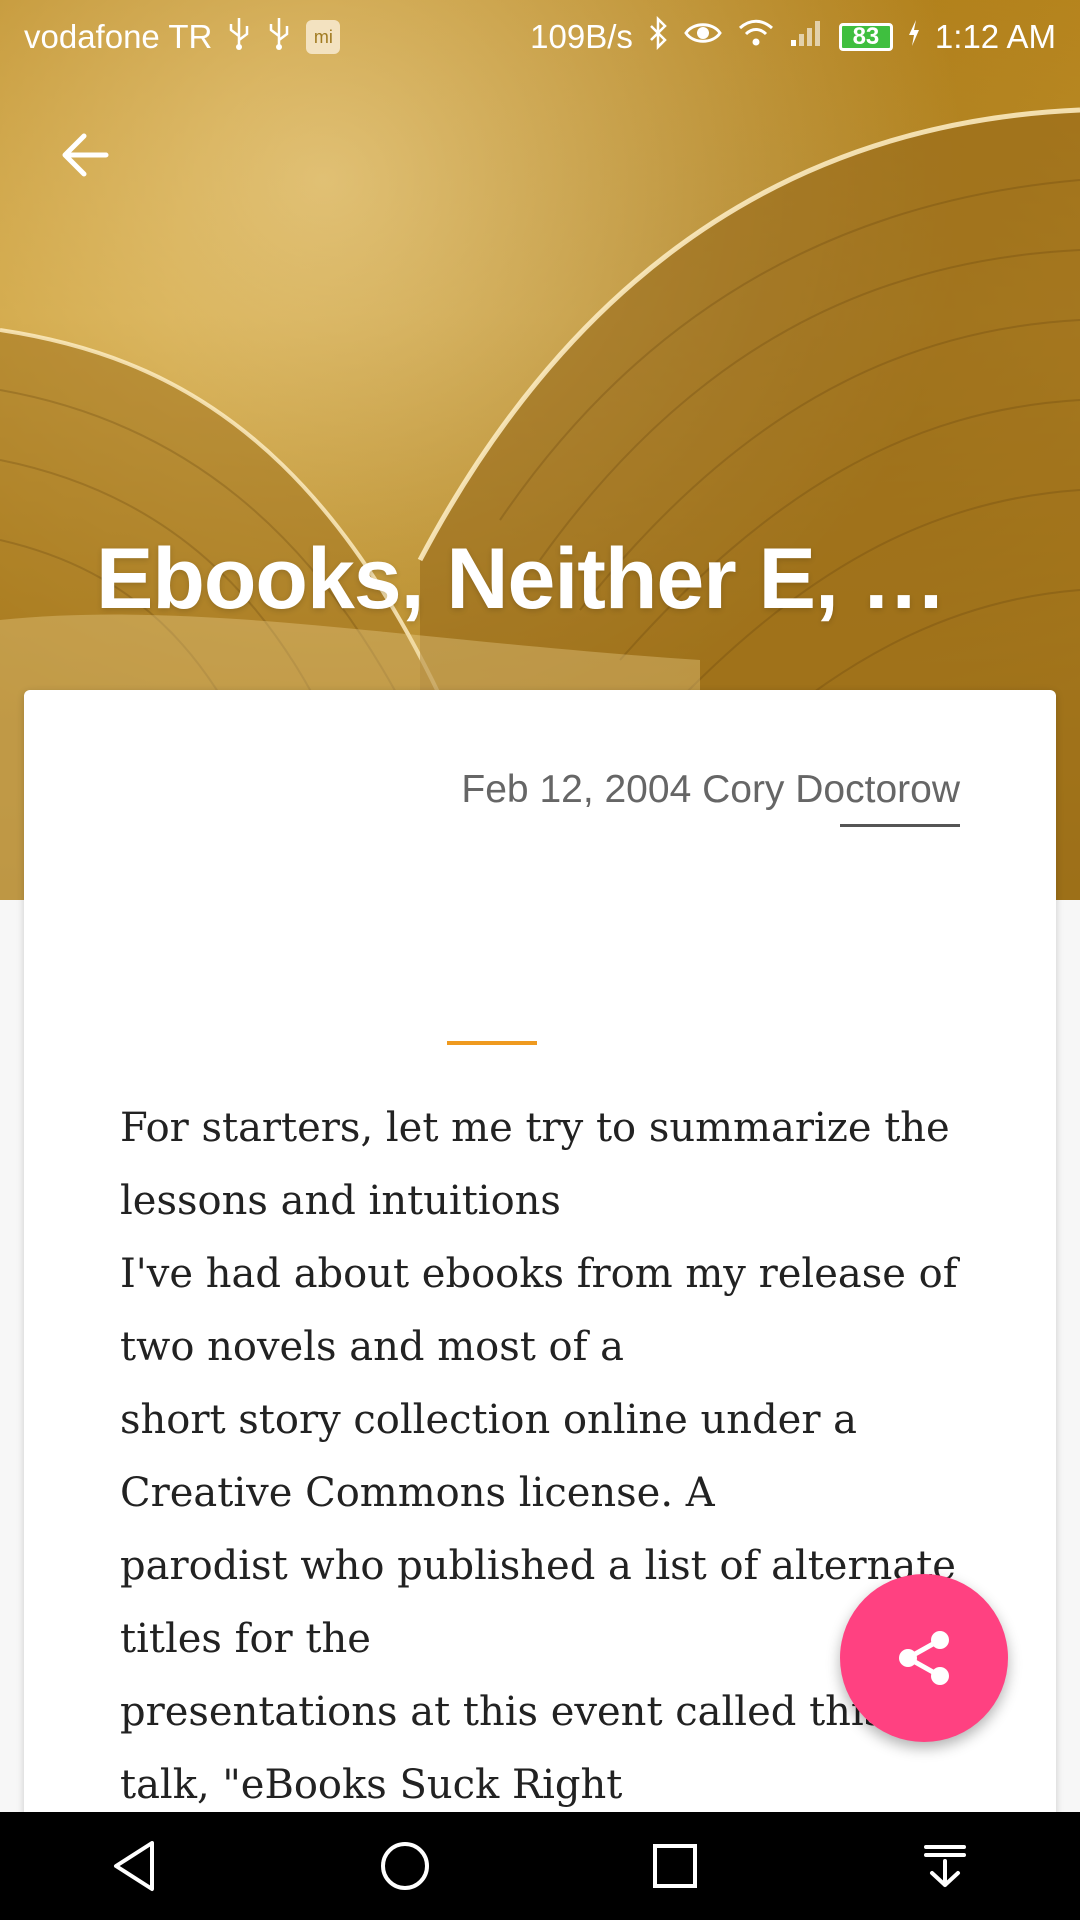 The height and width of the screenshot is (1920, 1080). I want to click on body-line: two novels and most of a, so click(372, 1347).